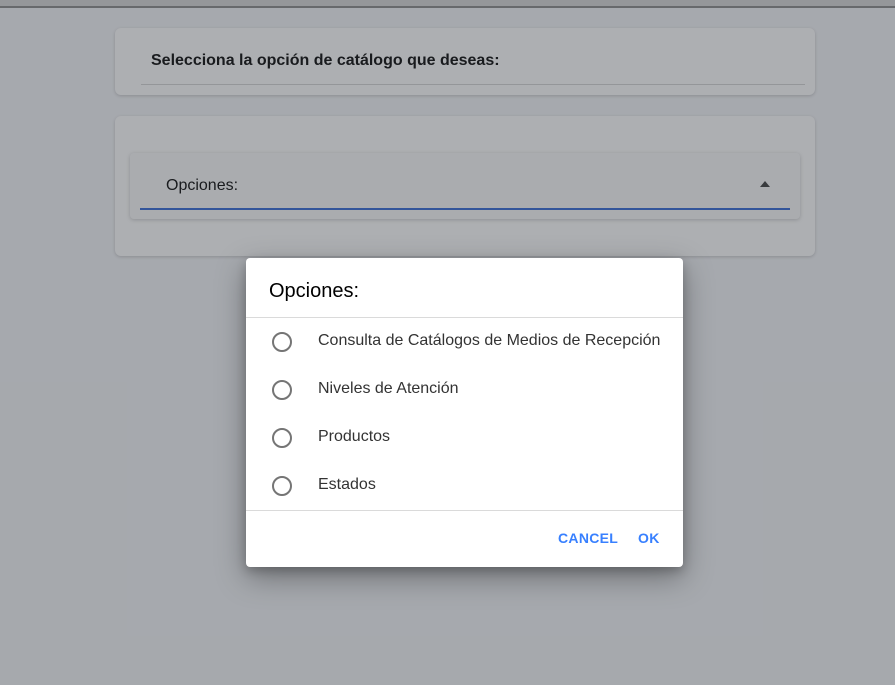  Describe the element at coordinates (314, 291) in the screenshot. I see `dialog-header: Opciones:` at that location.